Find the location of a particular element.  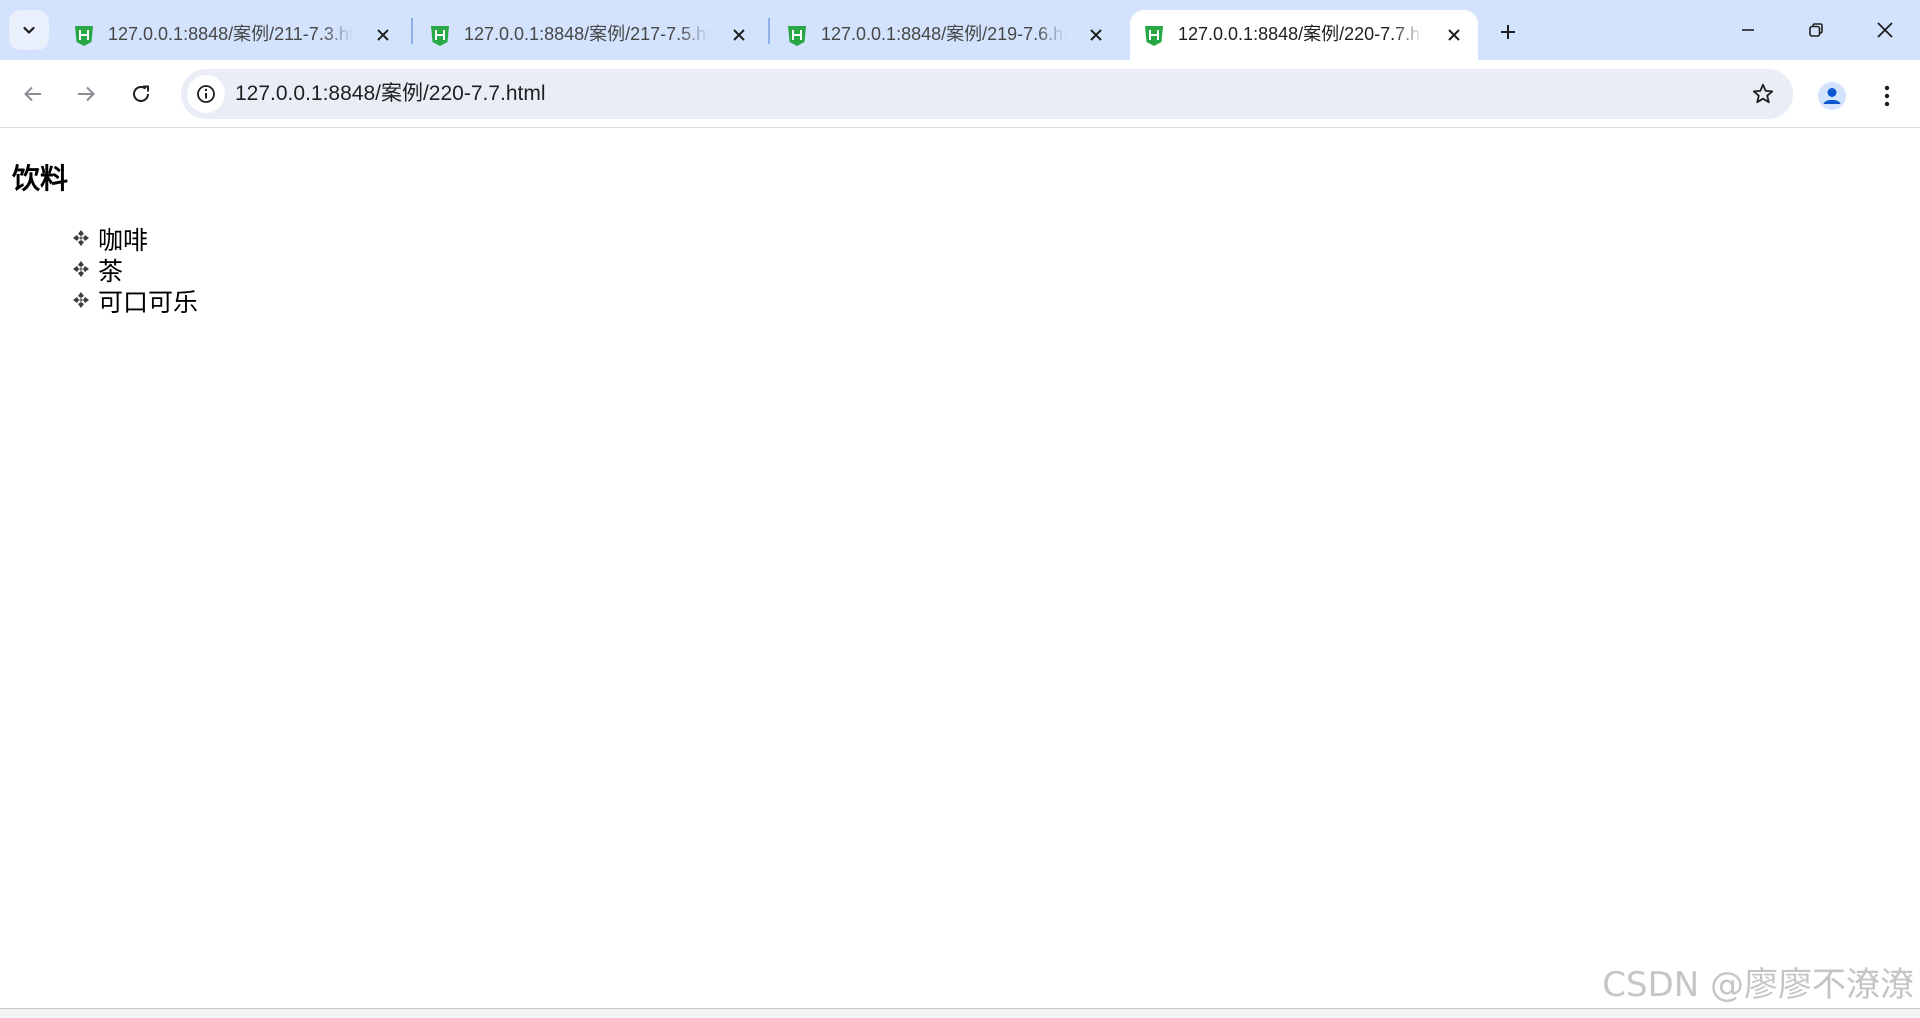

chevron-down-icon is located at coordinates (29, 30).